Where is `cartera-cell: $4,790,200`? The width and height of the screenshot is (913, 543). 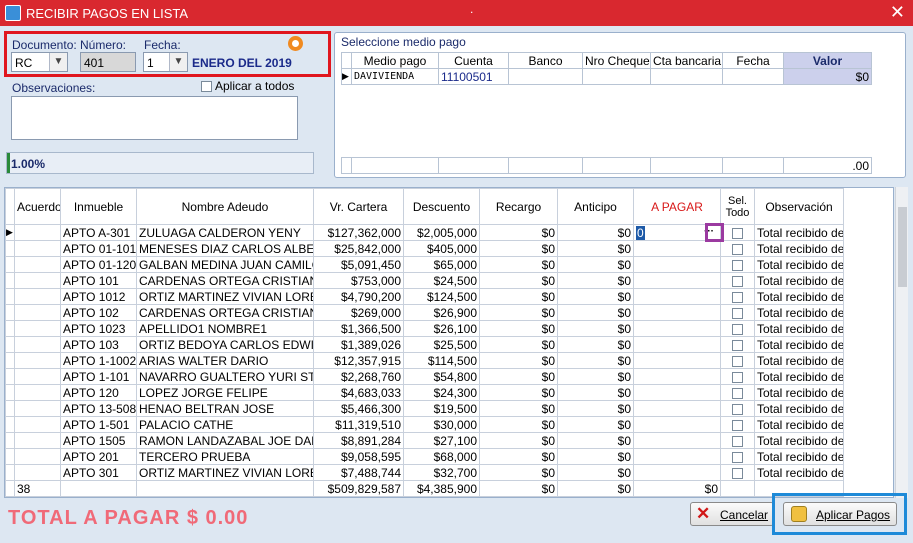
cartera-cell: $4,790,200 is located at coordinates (358, 296).